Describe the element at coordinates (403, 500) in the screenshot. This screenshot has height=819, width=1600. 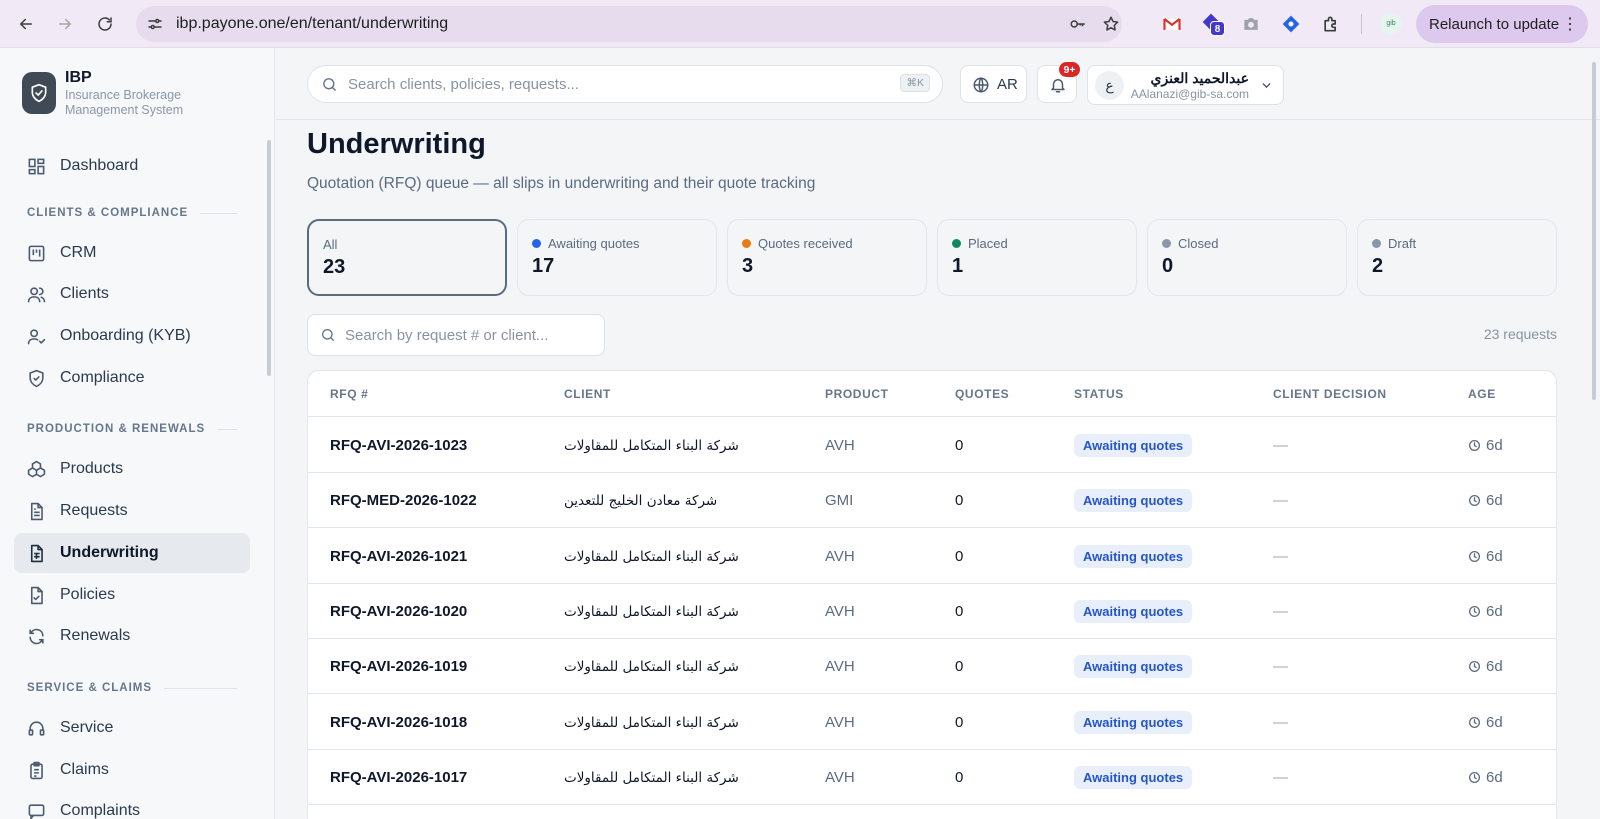
I see `rfq-number: RFQ-MED-2026-1022` at that location.